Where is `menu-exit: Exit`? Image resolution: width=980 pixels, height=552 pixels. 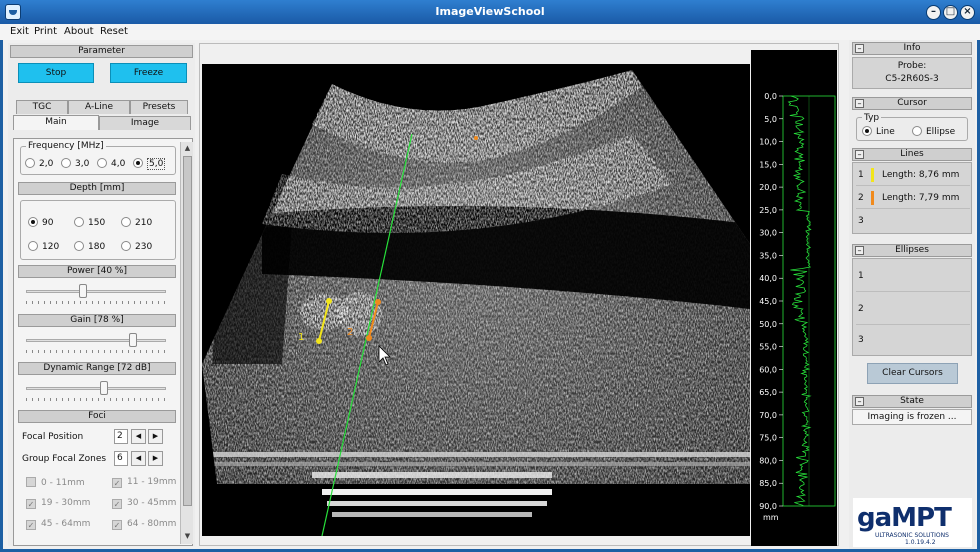 menu-exit: Exit is located at coordinates (19, 31).